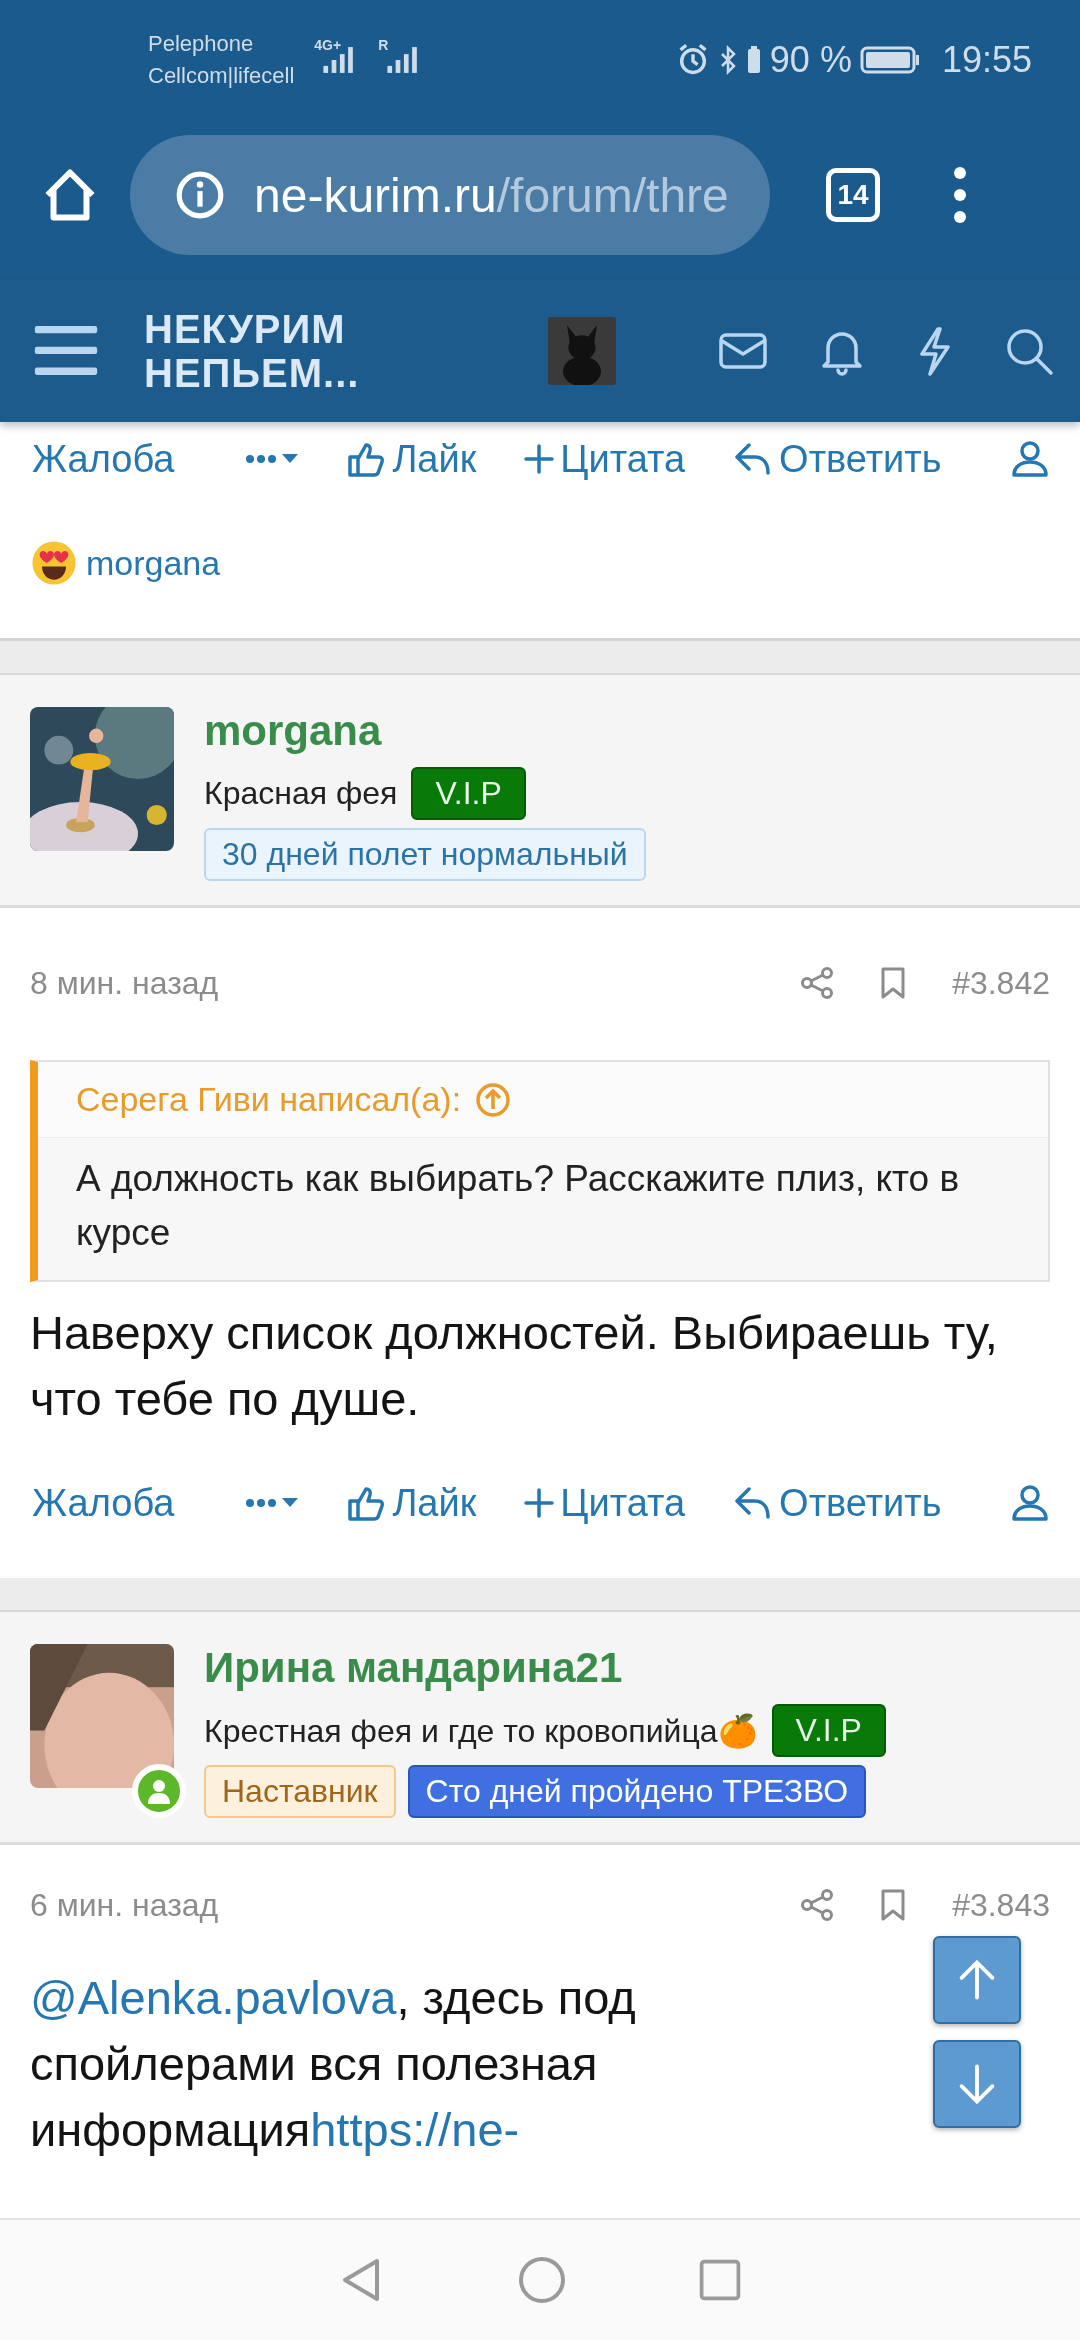 The height and width of the screenshot is (2340, 1080). What do you see at coordinates (269, 1099) in the screenshot?
I see `quote-author: Серега Гиви написал(а):` at bounding box center [269, 1099].